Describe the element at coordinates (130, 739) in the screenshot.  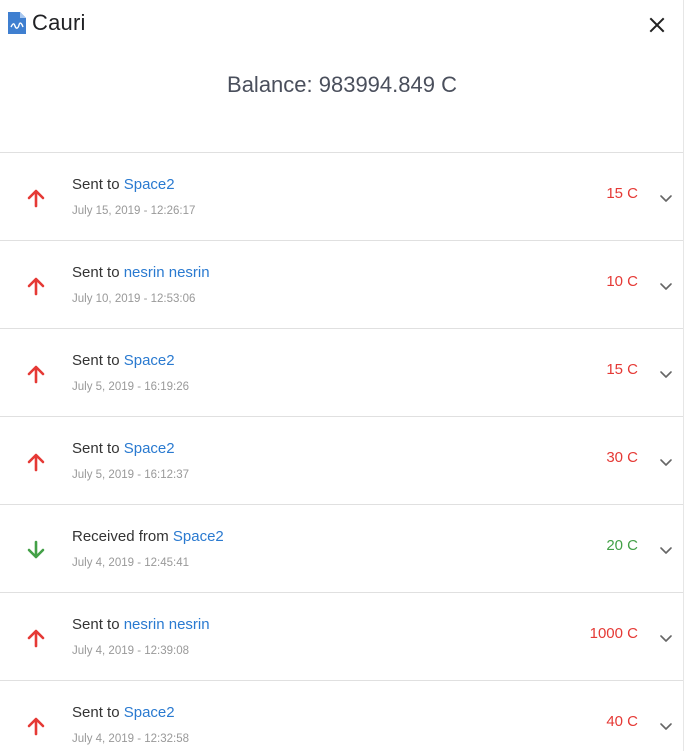
I see `transaction-date: July 4, 2019 - 12:32:58` at that location.